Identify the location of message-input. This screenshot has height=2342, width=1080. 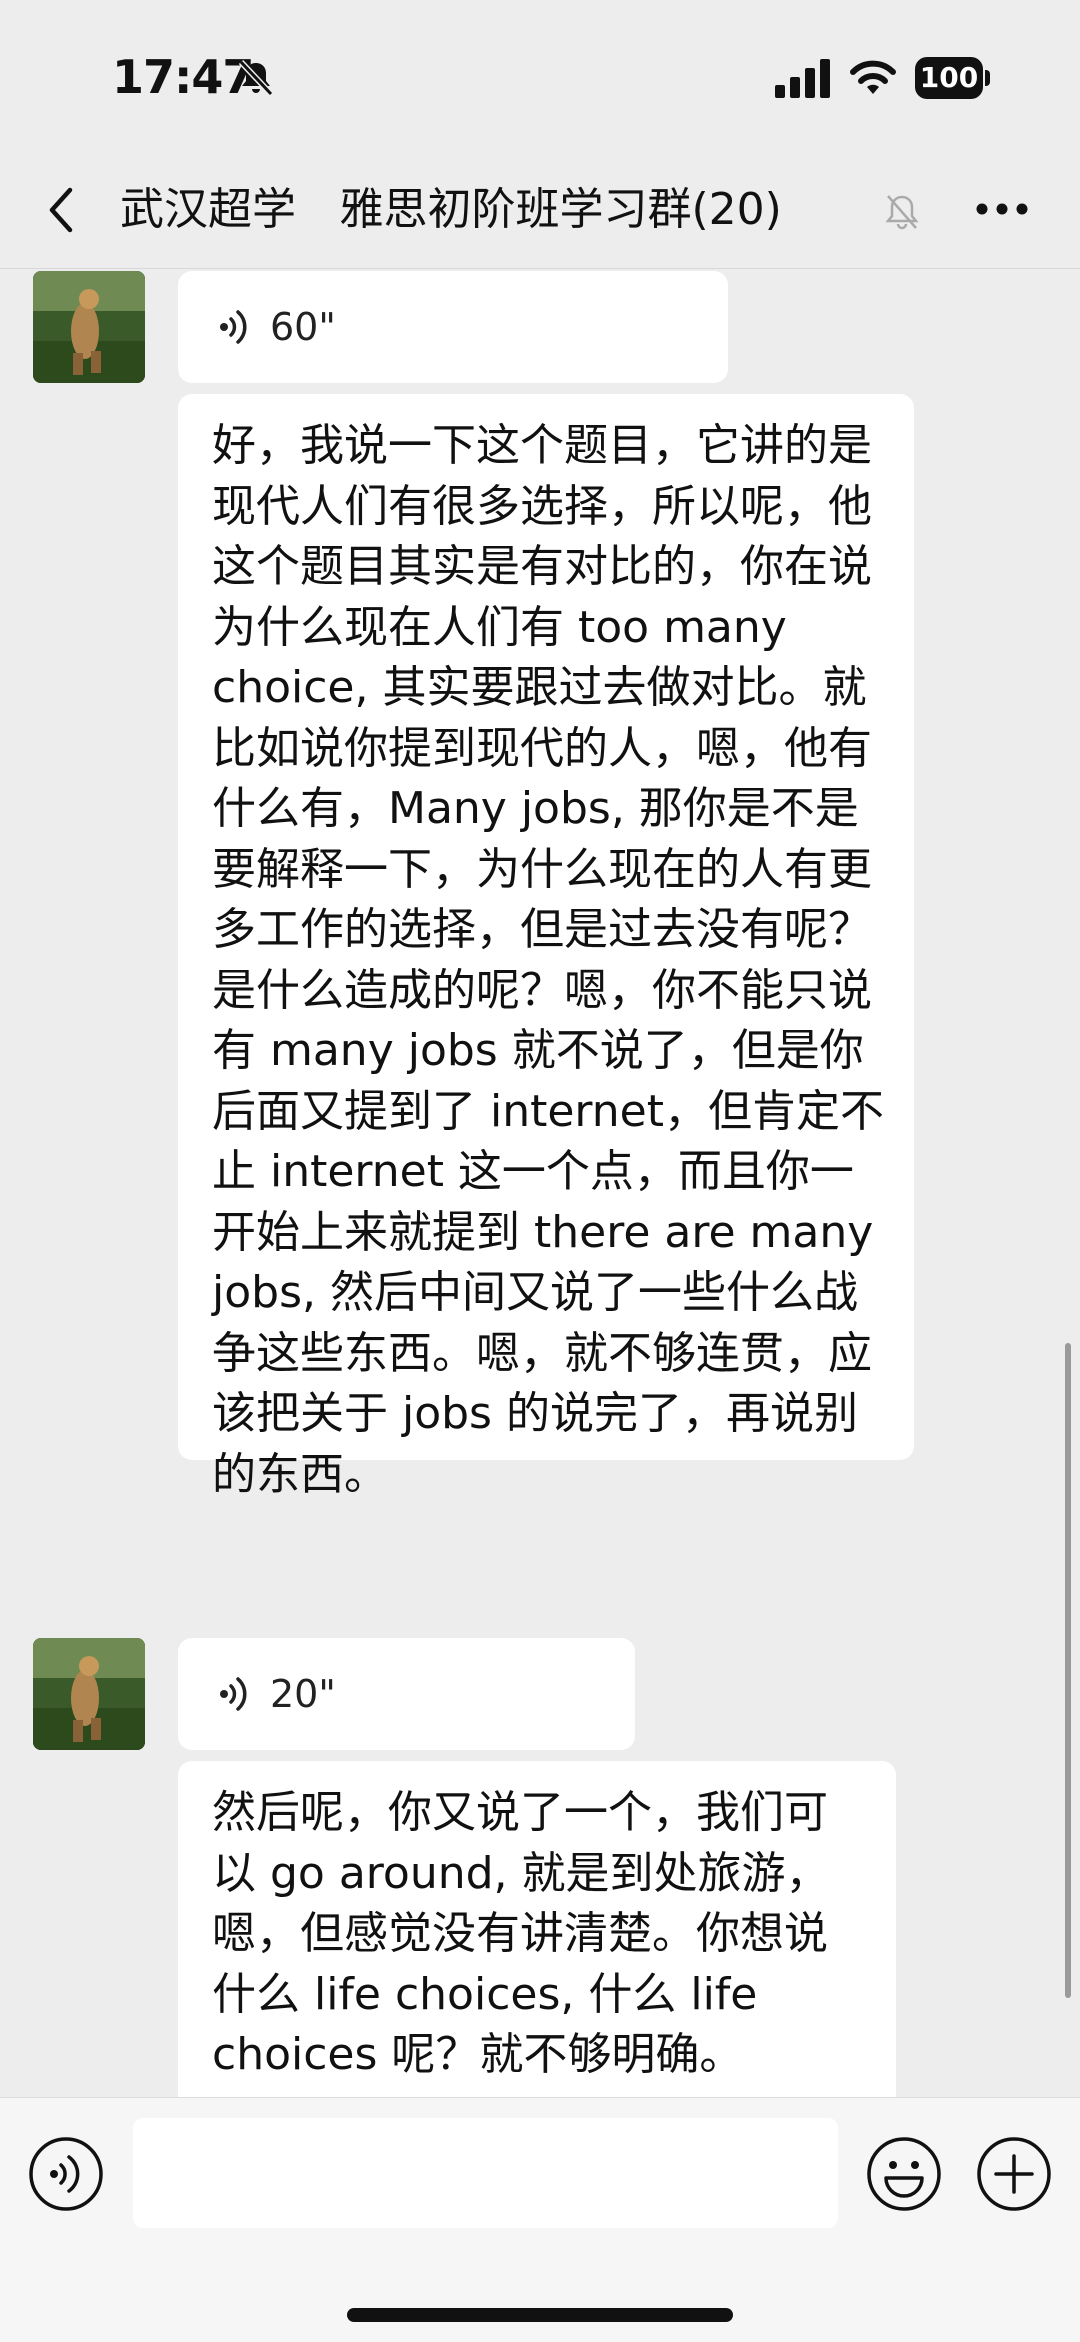
(485, 2173).